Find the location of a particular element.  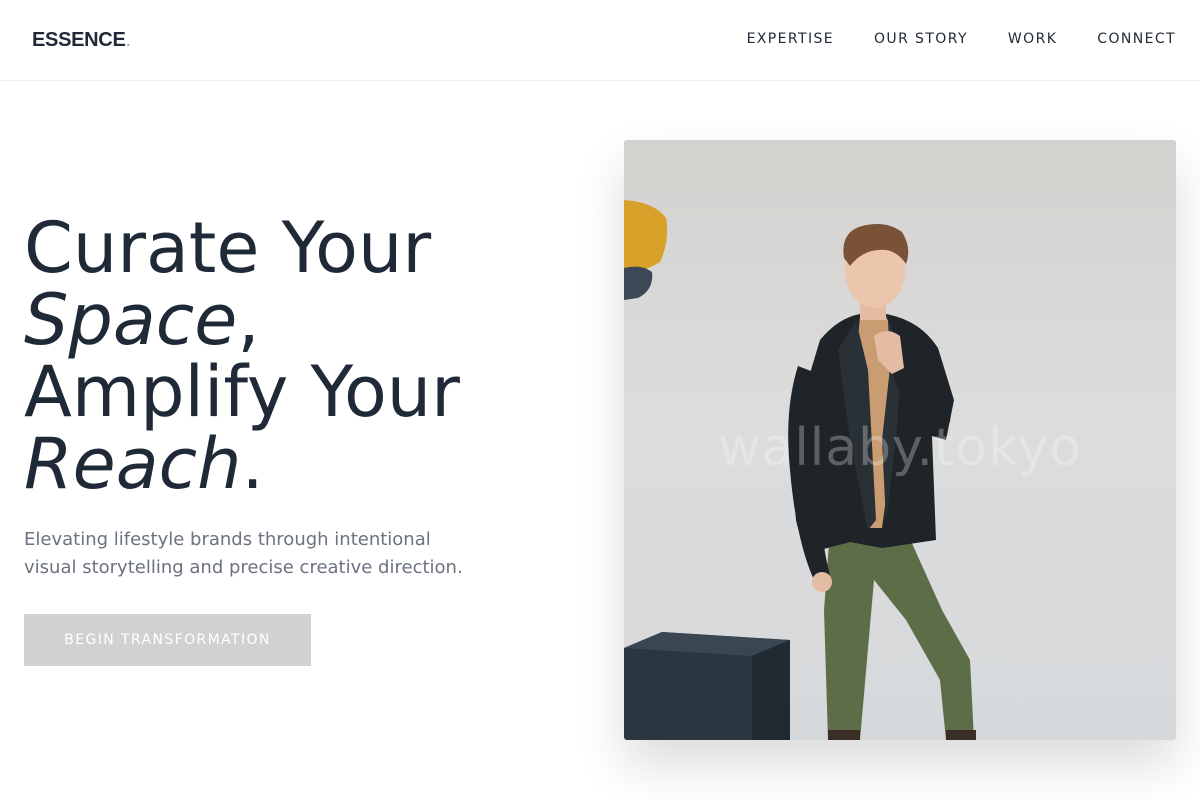

hero-title-line-3: Amplify Your is located at coordinates (242, 392).